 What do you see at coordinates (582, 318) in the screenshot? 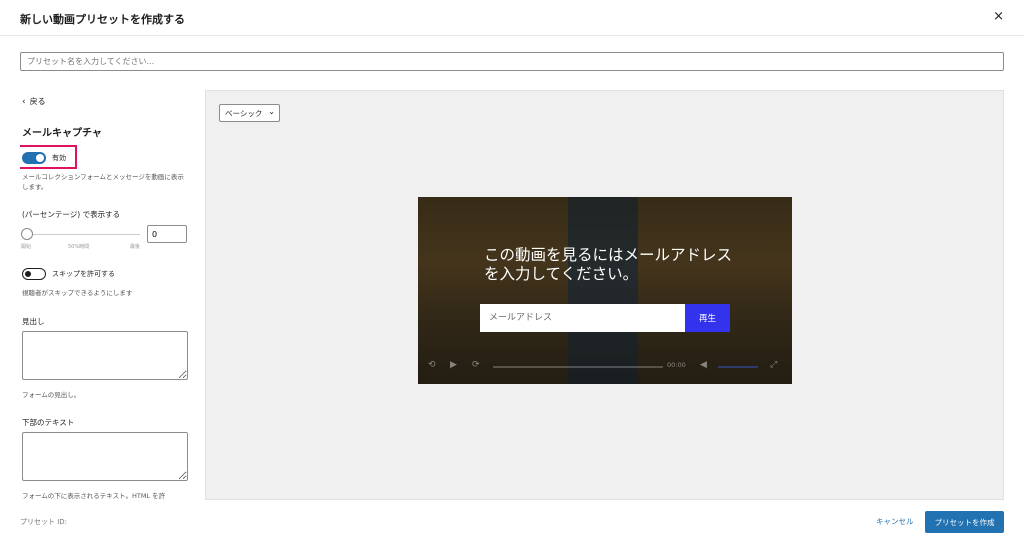
I see `email-input` at bounding box center [582, 318].